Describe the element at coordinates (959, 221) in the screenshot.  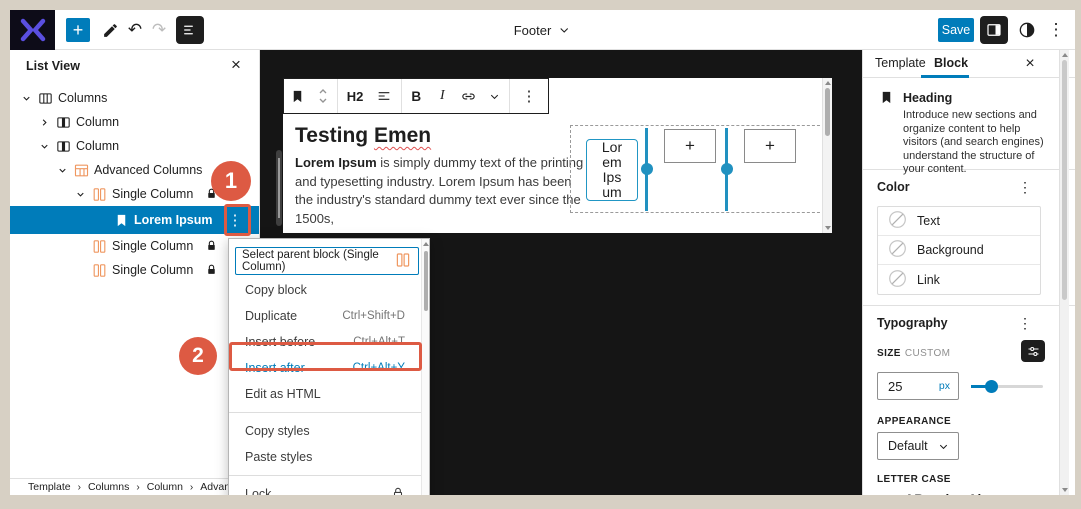
I see `color-row-text: Text` at that location.